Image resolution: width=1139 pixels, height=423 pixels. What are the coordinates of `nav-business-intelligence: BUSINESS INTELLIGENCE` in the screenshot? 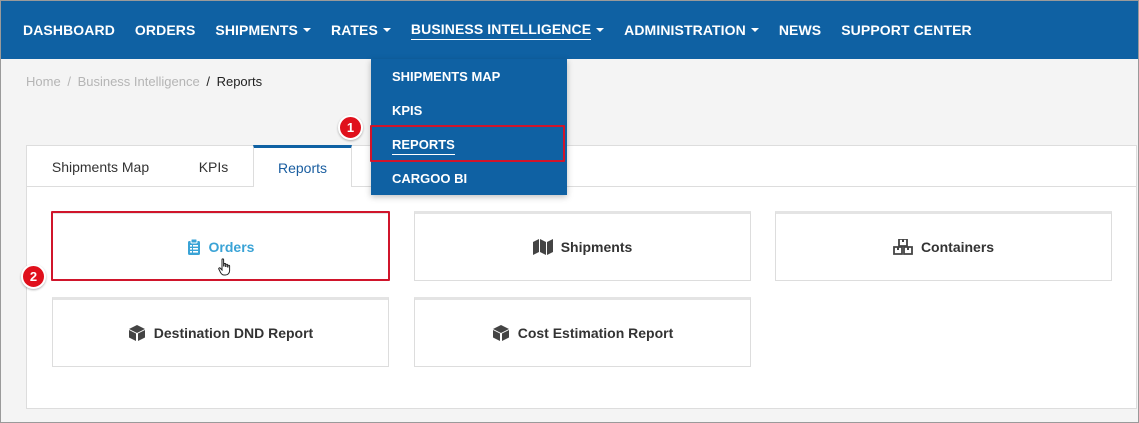 It's located at (507, 30).